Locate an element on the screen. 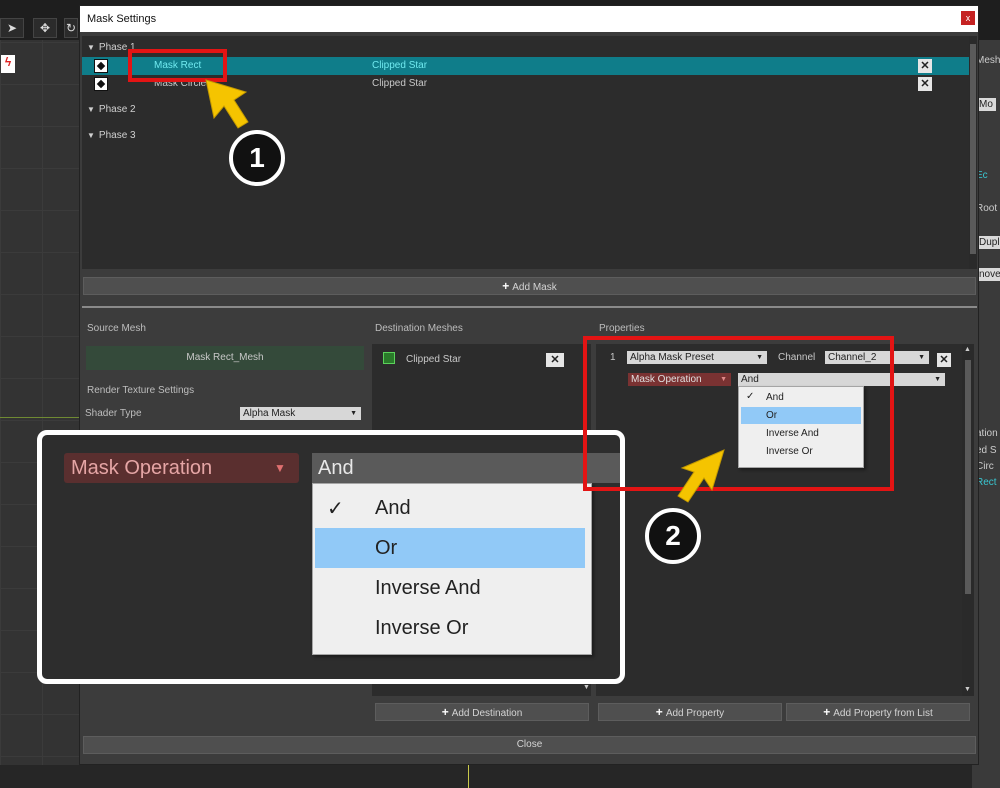  right-panel-text: ation is located at coordinates (987, 433).